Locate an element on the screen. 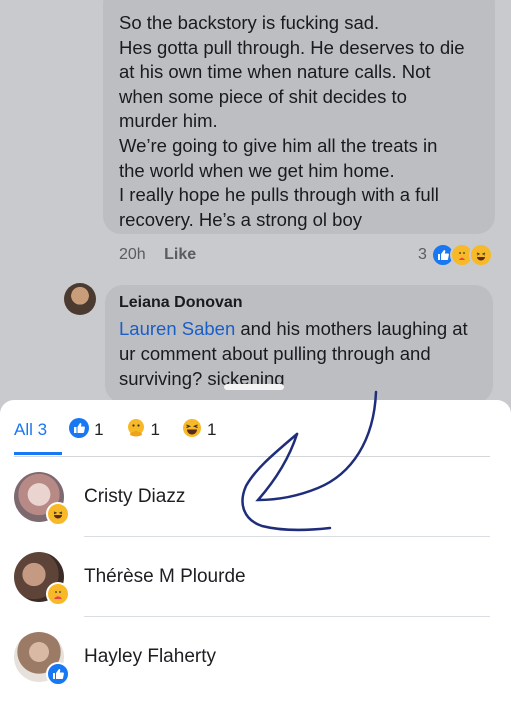 The width and height of the screenshot is (511, 706). hand-drawn-arrow-annotation is located at coordinates (309, 461).